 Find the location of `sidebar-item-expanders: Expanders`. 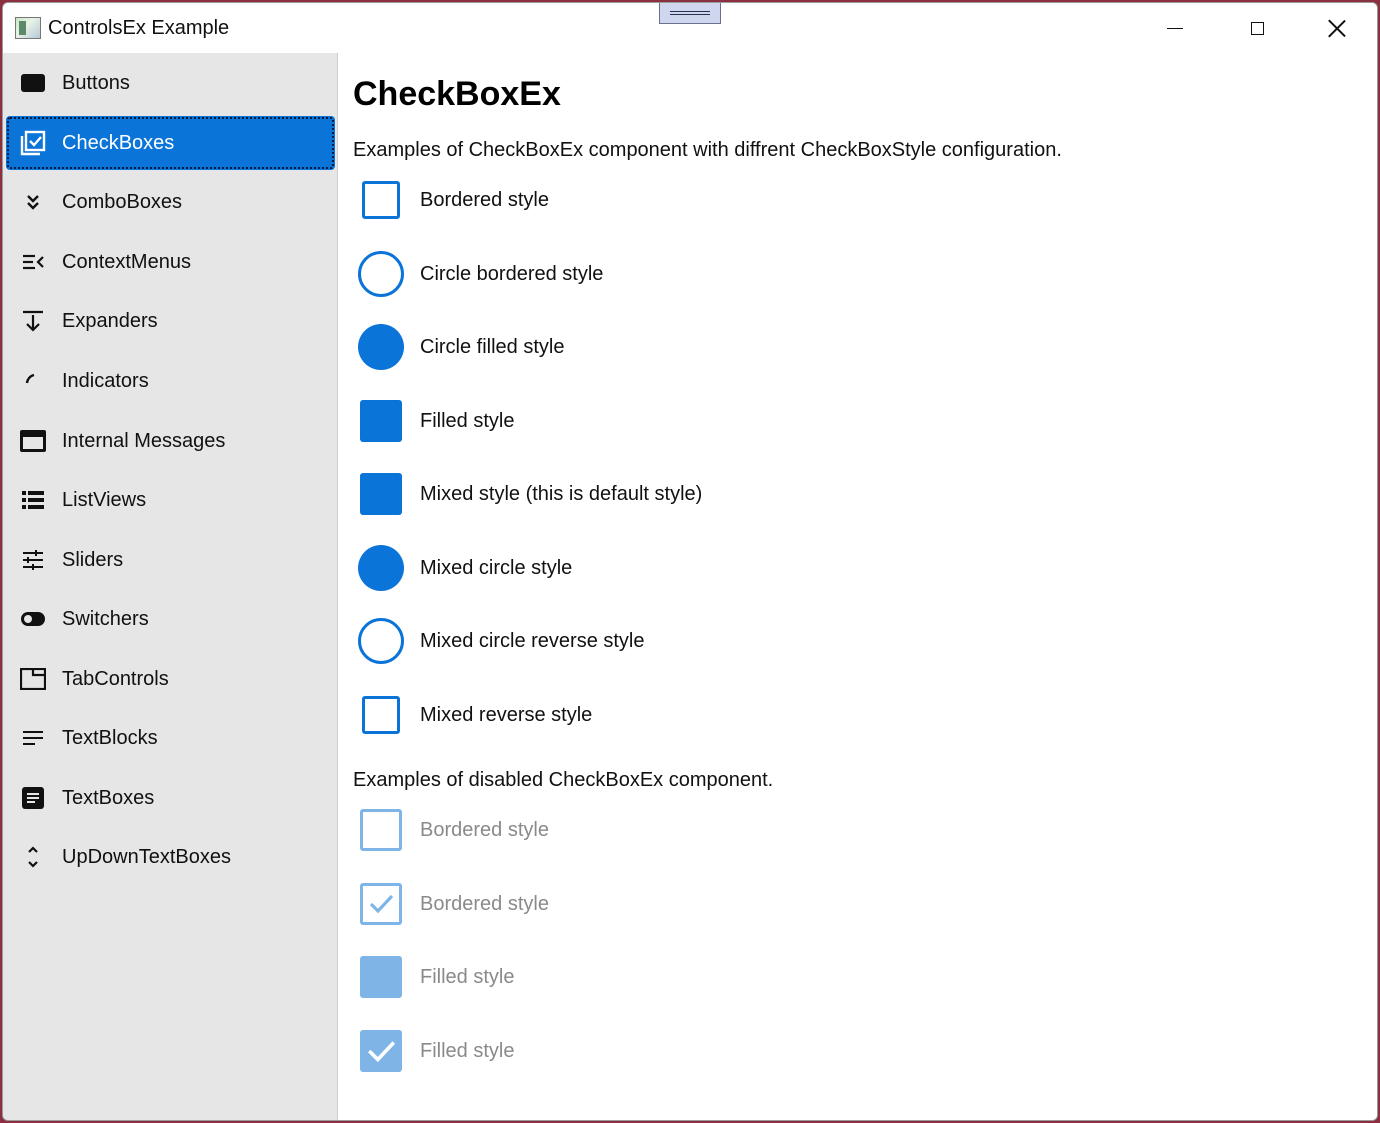

sidebar-item-expanders: Expanders is located at coordinates (170, 321).